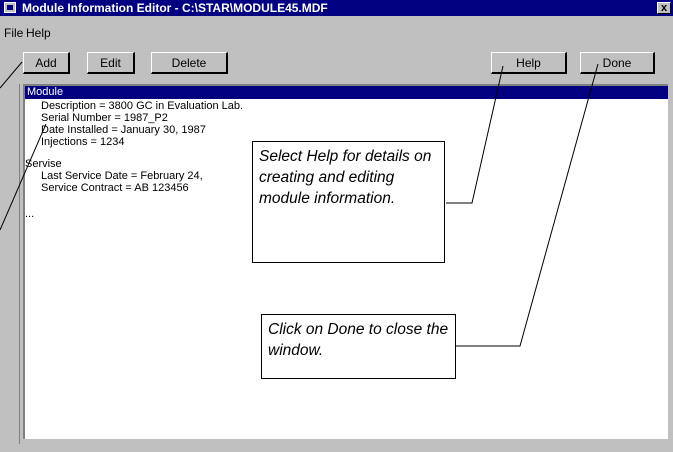 The image size is (673, 452). I want to click on help-button: Help, so click(529, 63).